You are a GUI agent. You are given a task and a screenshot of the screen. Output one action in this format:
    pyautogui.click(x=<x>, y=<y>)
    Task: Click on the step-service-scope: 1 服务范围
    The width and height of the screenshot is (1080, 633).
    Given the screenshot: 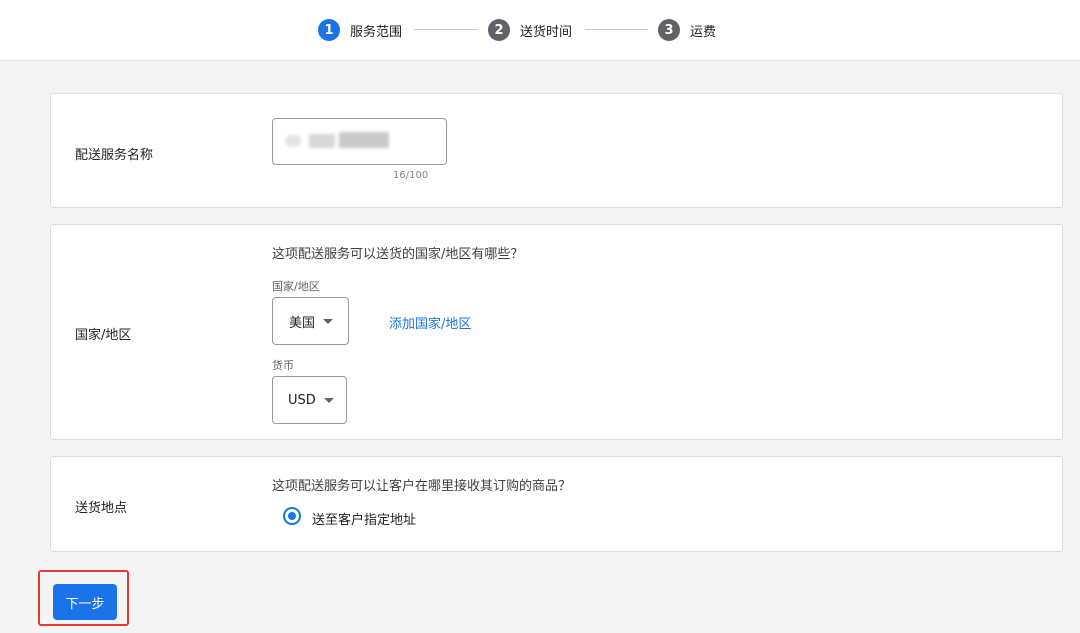 What is the action you would take?
    pyautogui.click(x=360, y=30)
    